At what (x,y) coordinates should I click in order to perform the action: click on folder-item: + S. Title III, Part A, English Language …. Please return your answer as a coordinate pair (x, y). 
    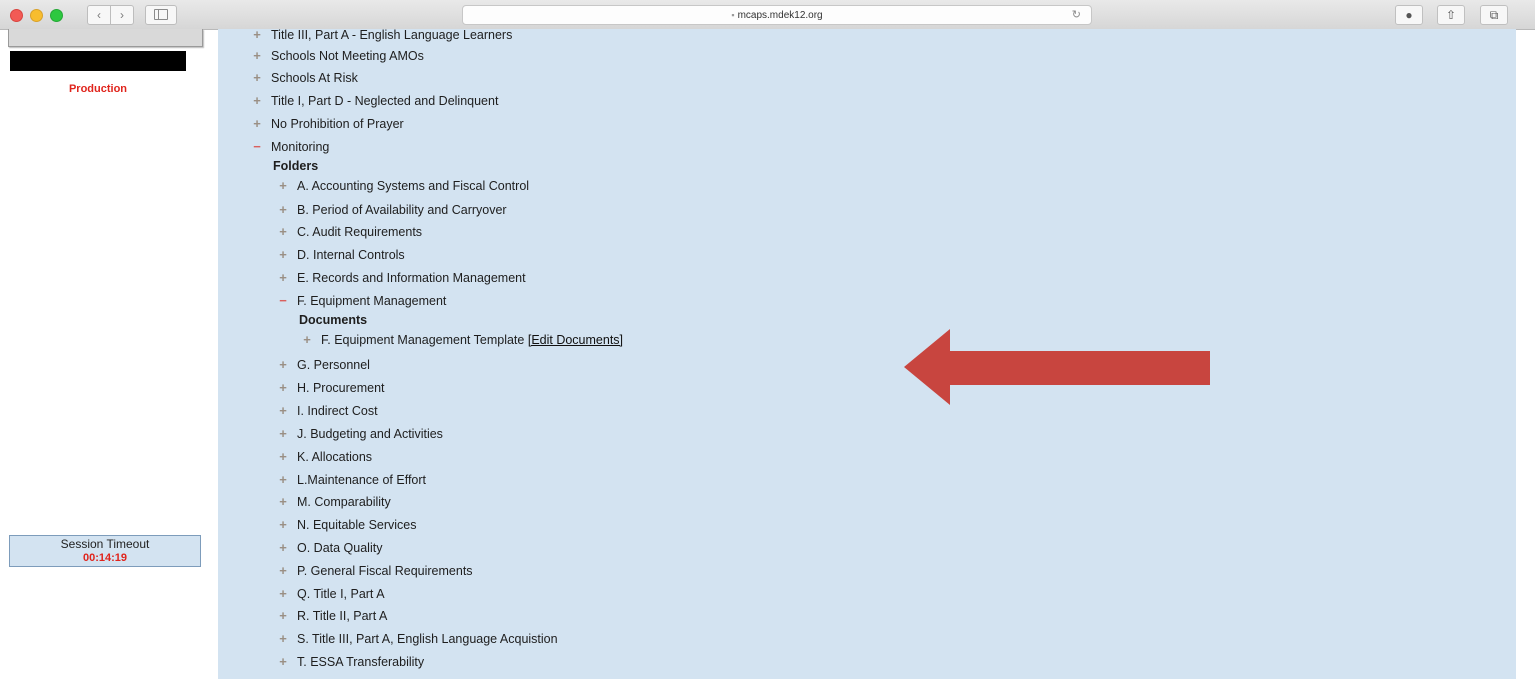
    Looking at the image, I should click on (418, 639).